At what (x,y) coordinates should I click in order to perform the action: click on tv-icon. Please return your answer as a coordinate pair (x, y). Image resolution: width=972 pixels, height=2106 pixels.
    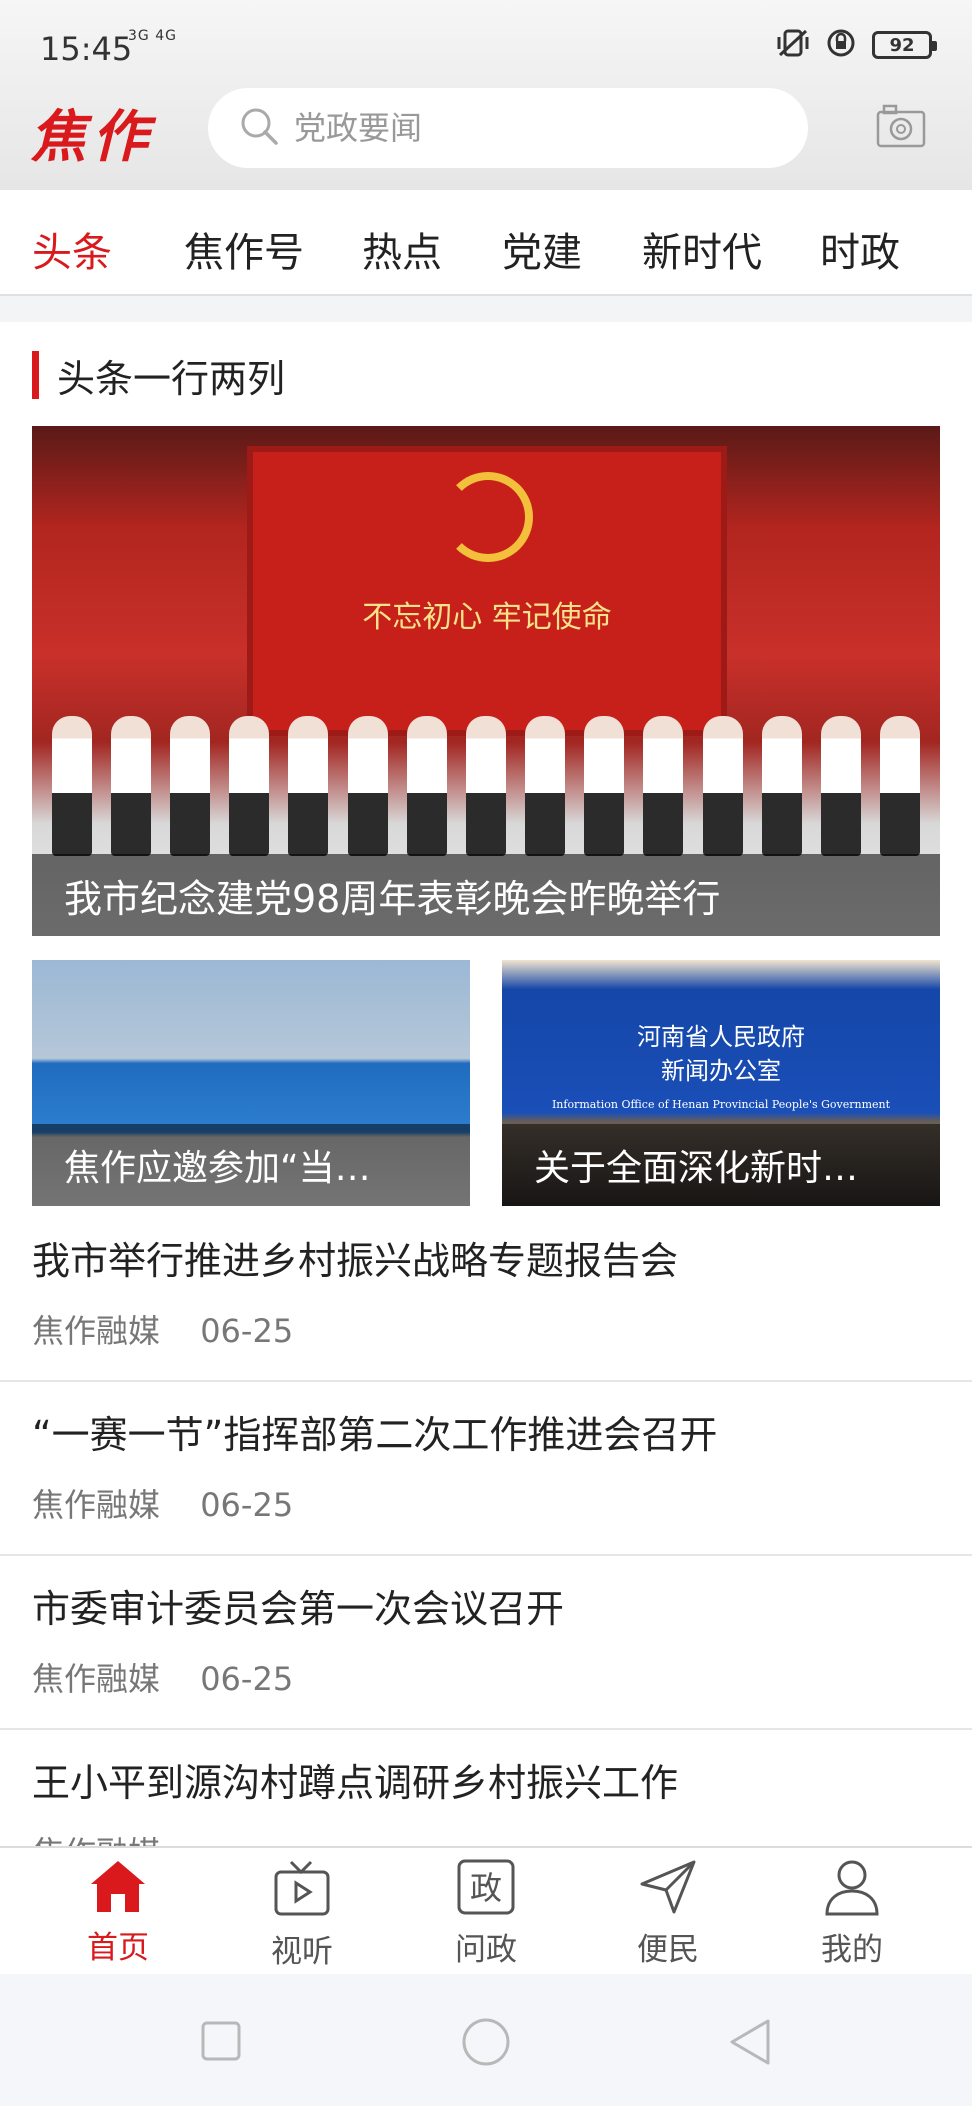
    Looking at the image, I should click on (302, 1890).